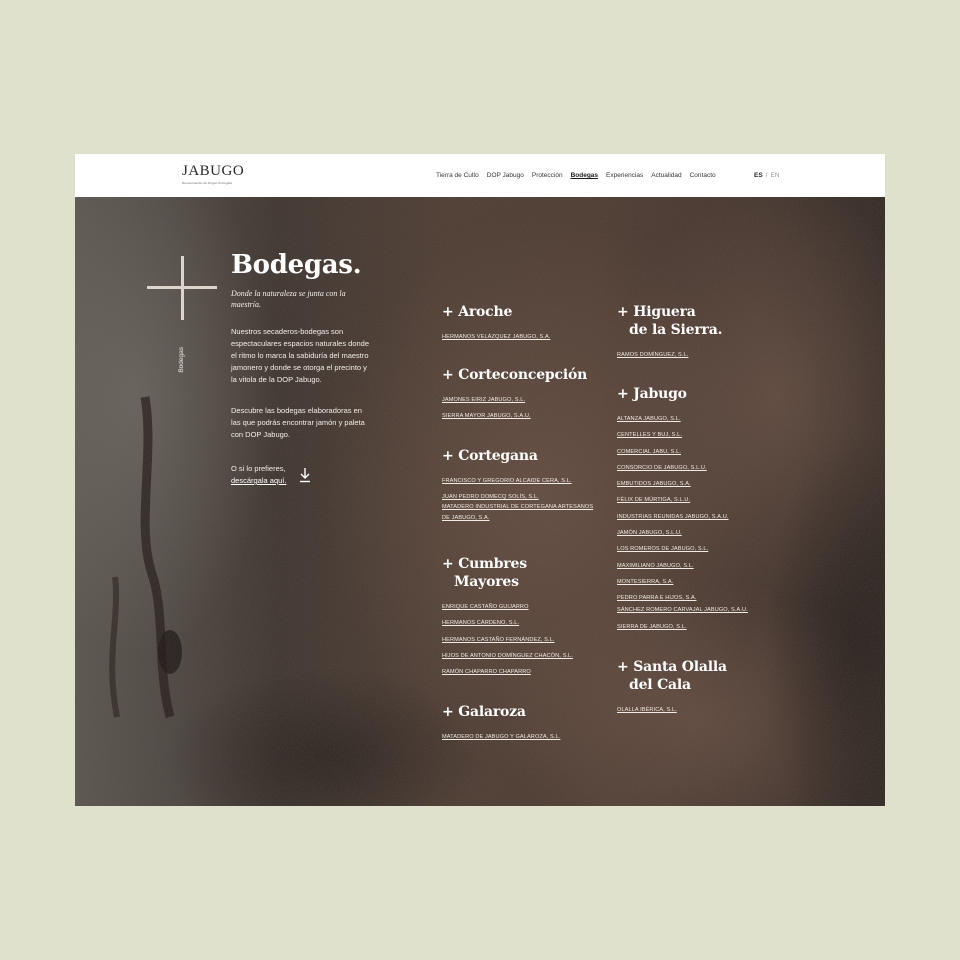  I want to click on bodega-link: ENRIQUE CASTAÑO GUIJARRO, so click(485, 607).